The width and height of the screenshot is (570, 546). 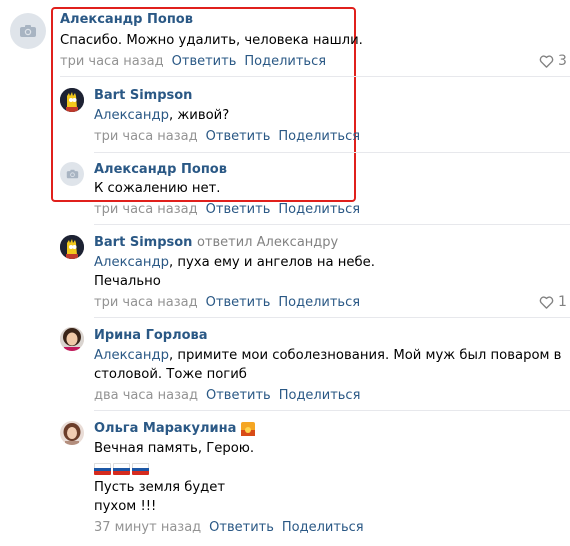 I want to click on like-count: 3, so click(x=562, y=61).